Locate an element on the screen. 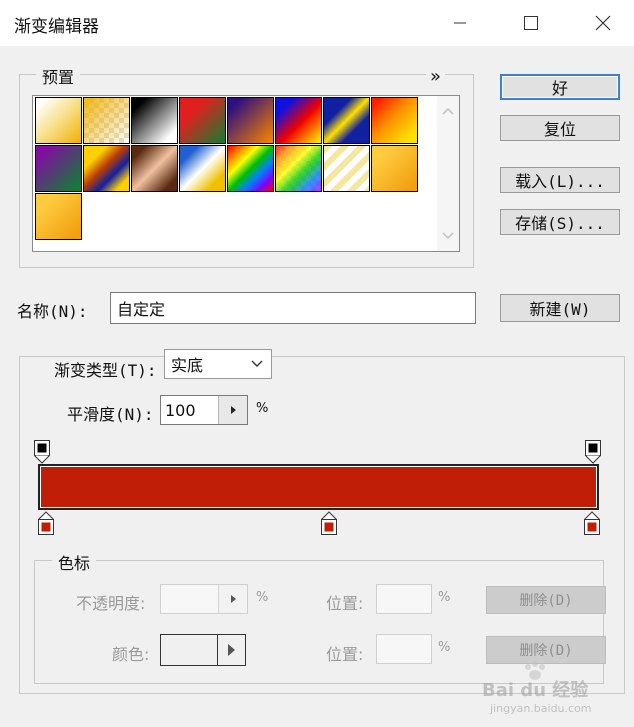 The height and width of the screenshot is (727, 634). smoothness-unit: % is located at coordinates (262, 408).